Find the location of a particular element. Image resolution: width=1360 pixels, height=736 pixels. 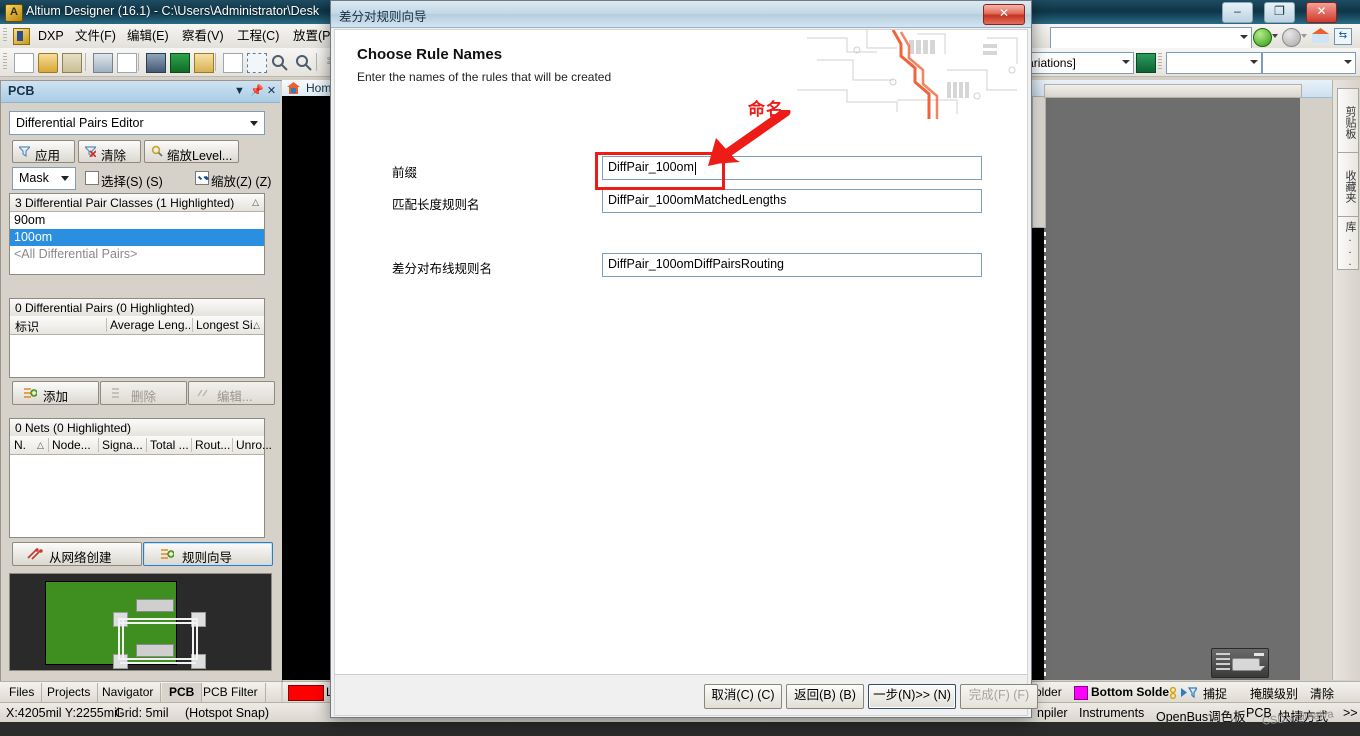

print-icon is located at coordinates (103, 63).